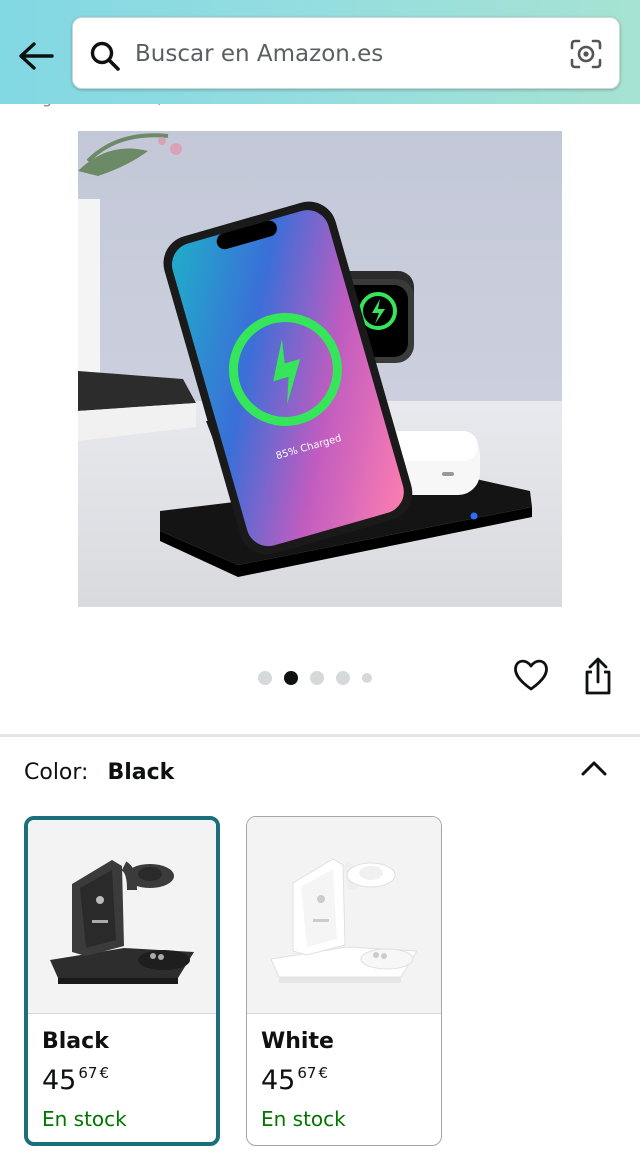 The width and height of the screenshot is (640, 1169). I want to click on carousel-dot-active, so click(291, 678).